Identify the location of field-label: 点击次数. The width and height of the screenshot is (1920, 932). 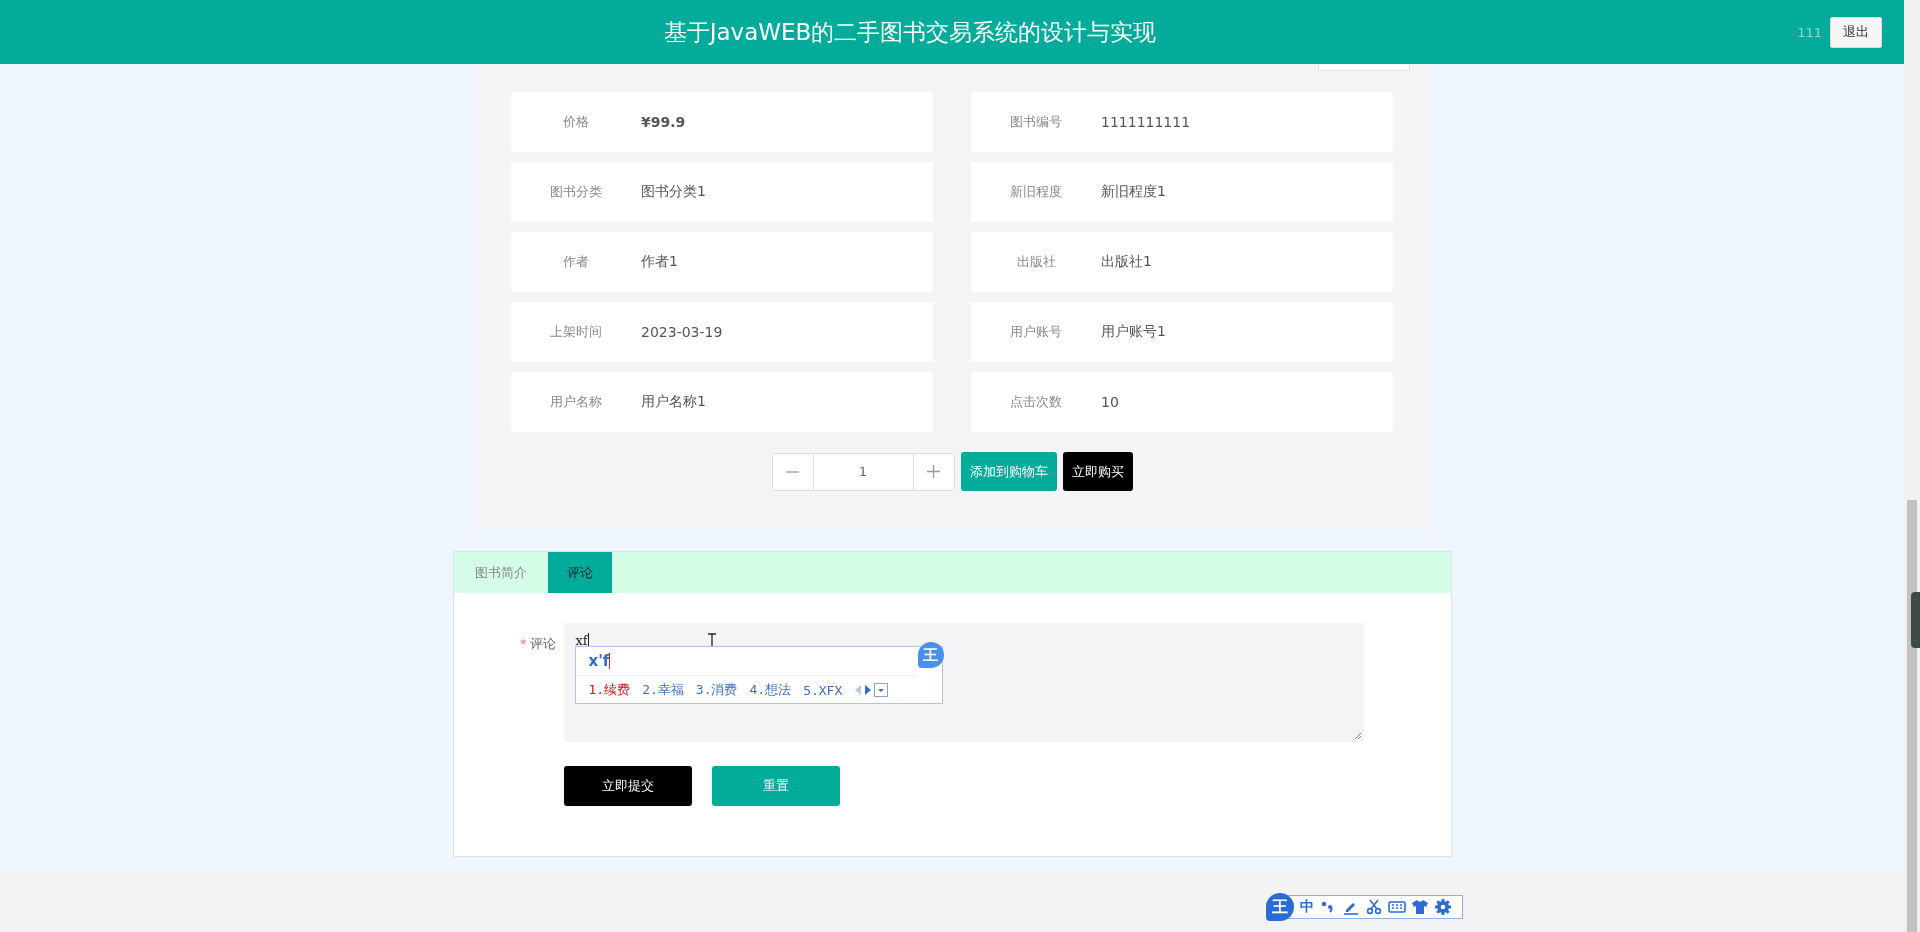
(1036, 402).